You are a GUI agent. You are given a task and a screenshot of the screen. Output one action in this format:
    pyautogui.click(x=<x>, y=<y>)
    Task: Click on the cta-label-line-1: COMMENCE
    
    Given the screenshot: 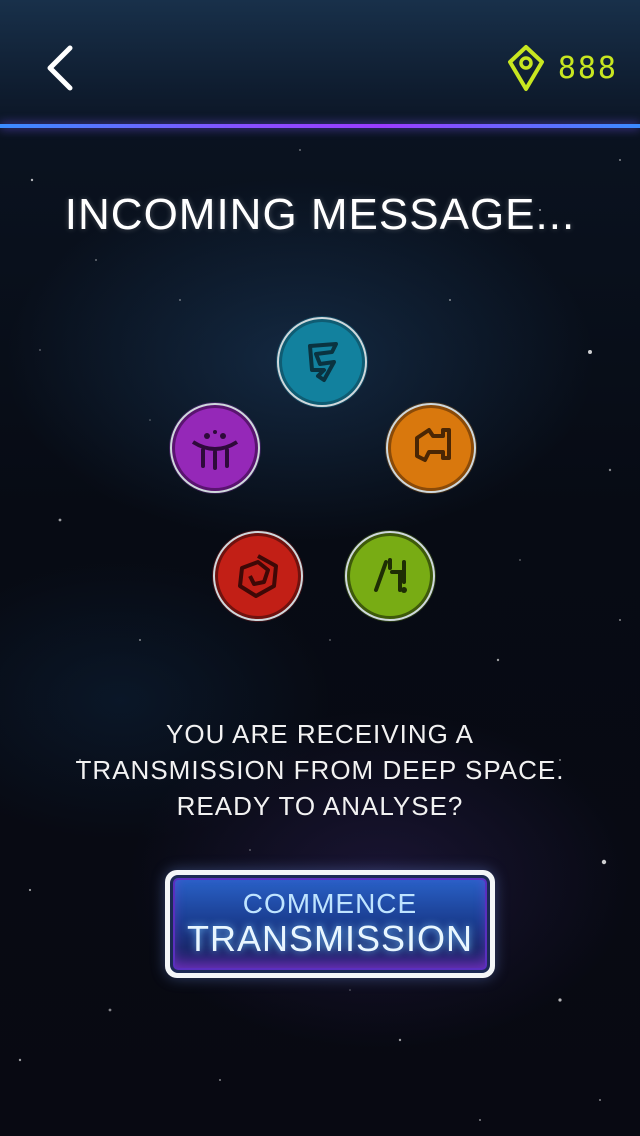 What is the action you would take?
    pyautogui.click(x=330, y=903)
    